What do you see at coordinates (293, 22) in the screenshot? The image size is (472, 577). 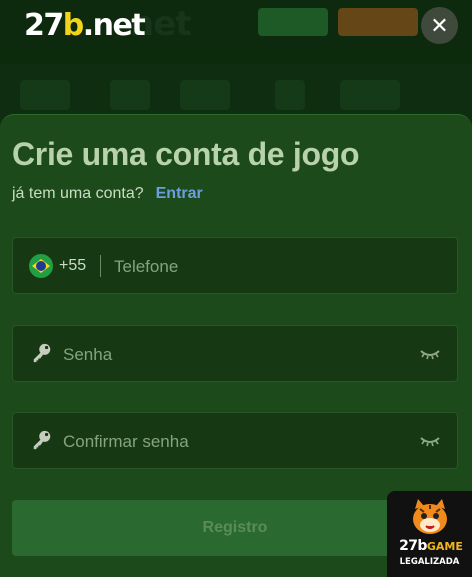 I see `background-login-button` at bounding box center [293, 22].